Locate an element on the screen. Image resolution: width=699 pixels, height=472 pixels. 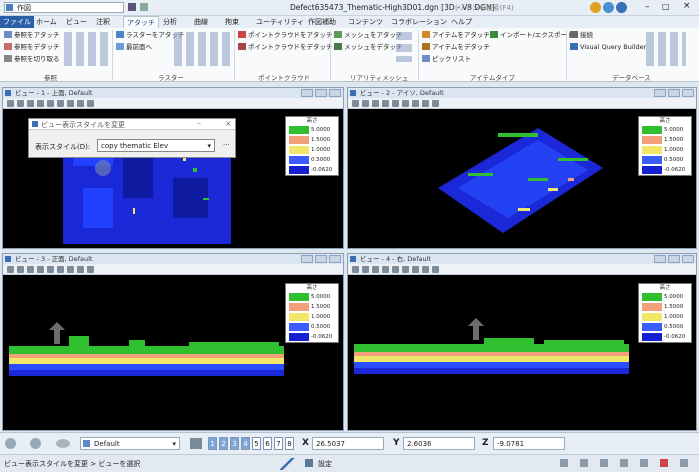
detach-pointcloud-button: ポイントクラウドをデタッチ is located at coordinates (285, 47).